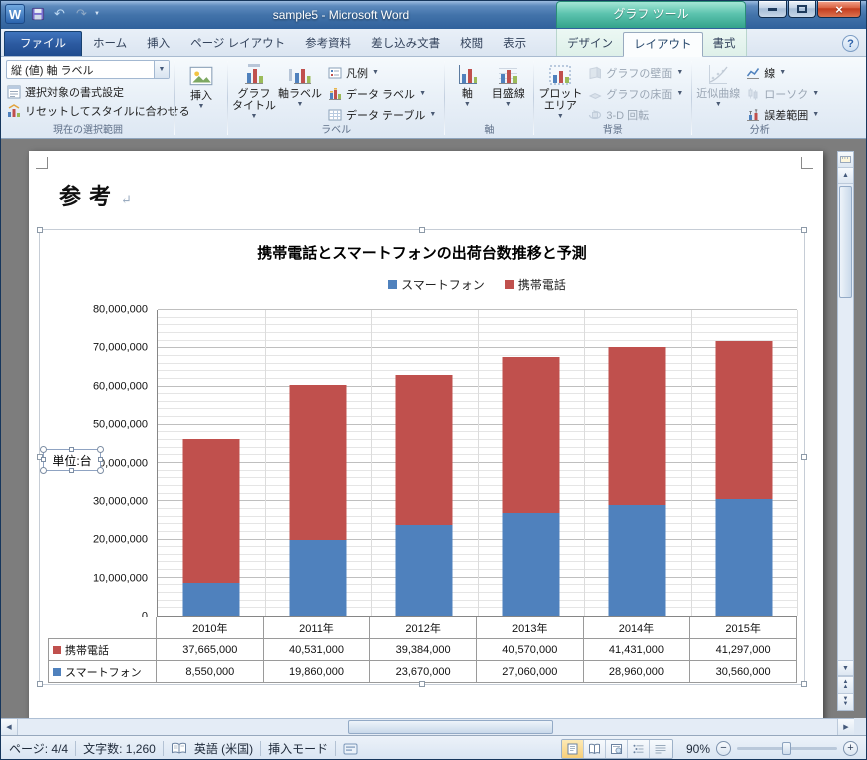  Describe the element at coordinates (845, 160) in the screenshot. I see `ruler-toggle-button` at that location.